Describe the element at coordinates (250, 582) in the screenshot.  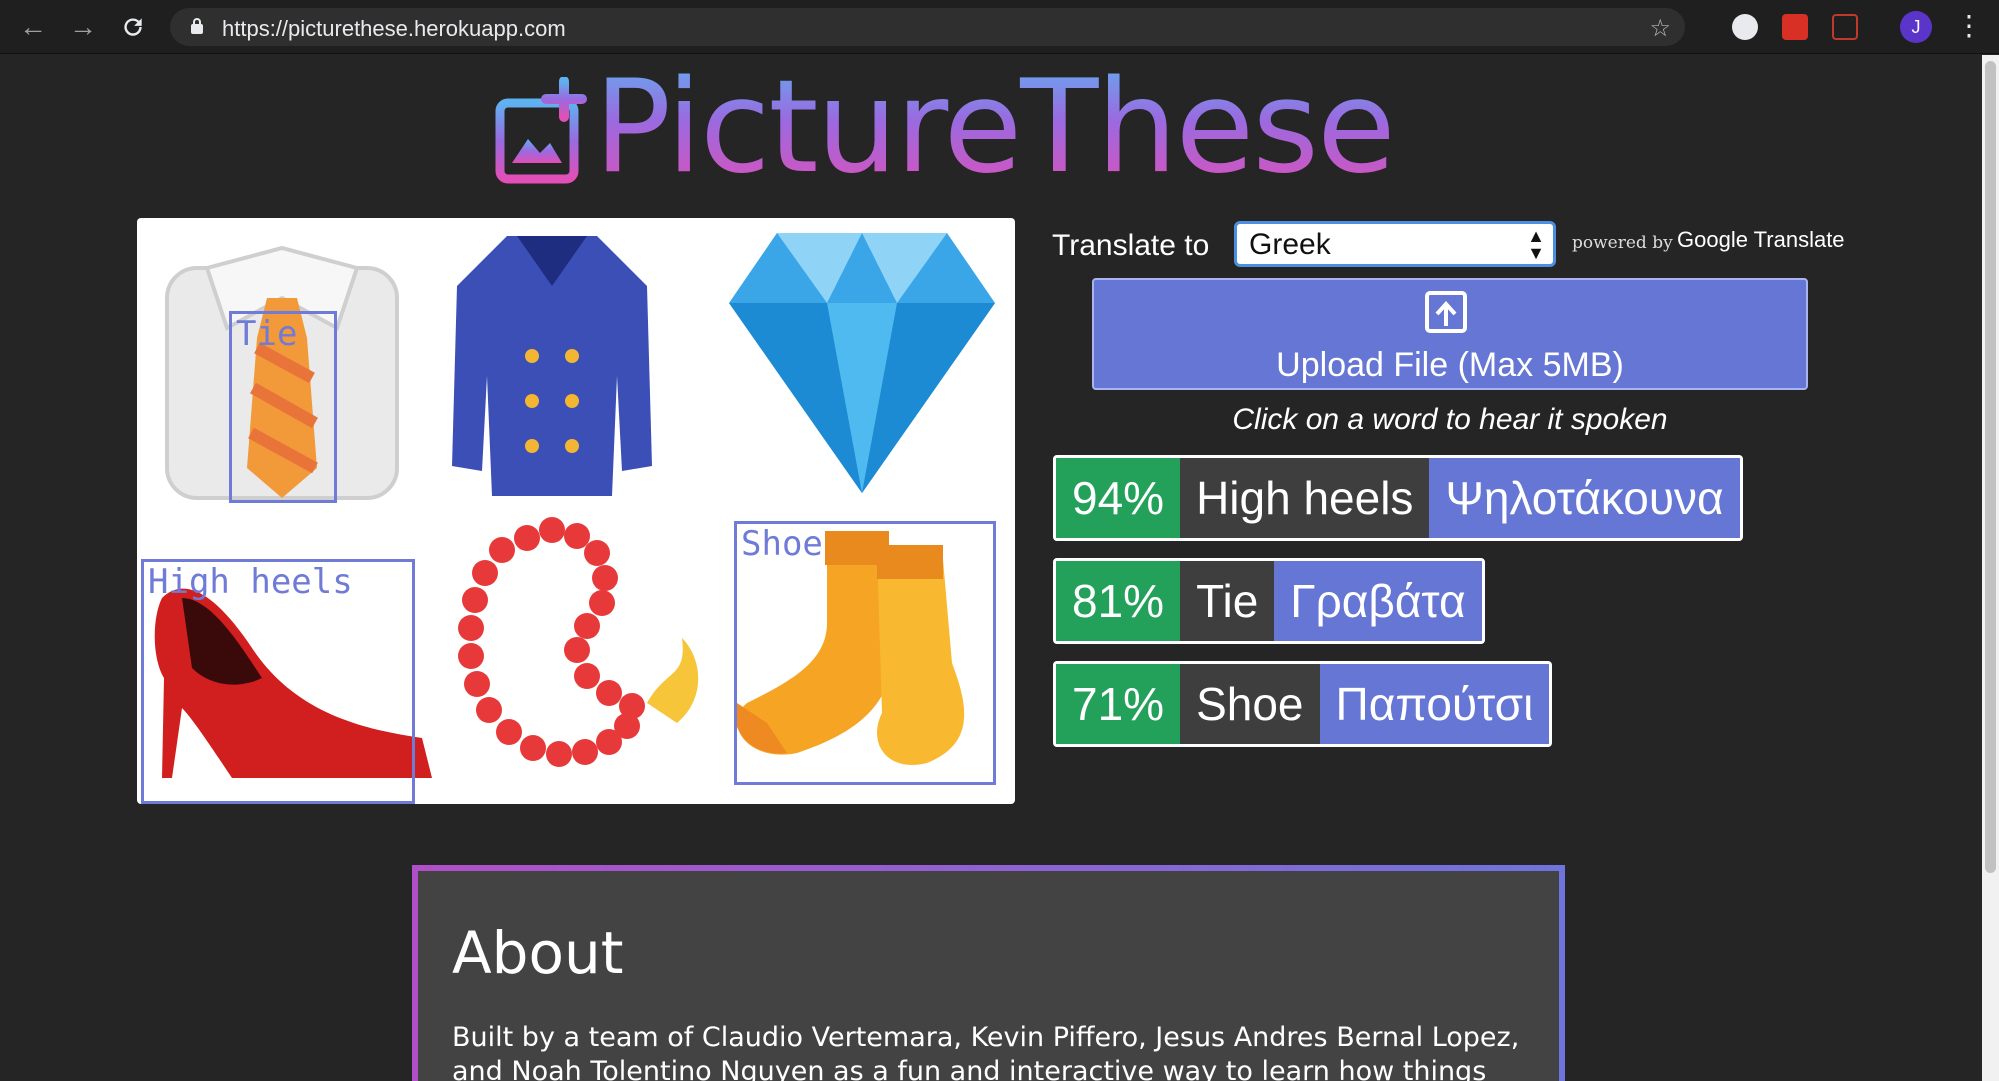
I see `detection-label: High heels` at that location.